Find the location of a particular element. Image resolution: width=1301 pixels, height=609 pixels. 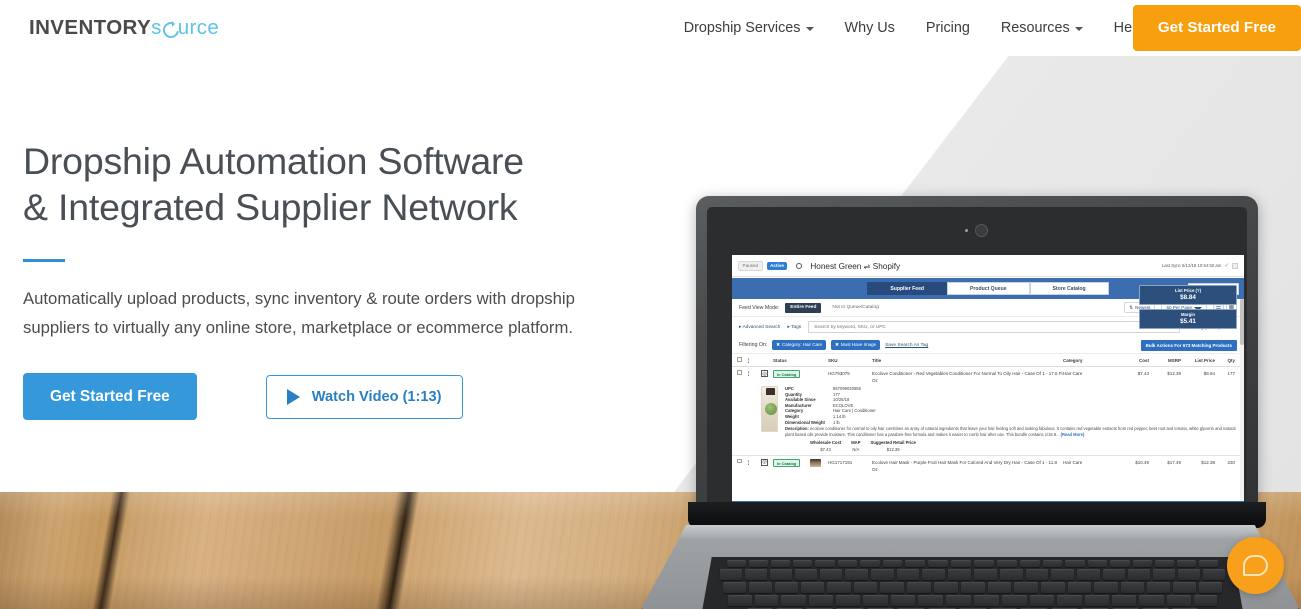

filter-tag-must-have-image: ✖ Must Have Image is located at coordinates (856, 345).